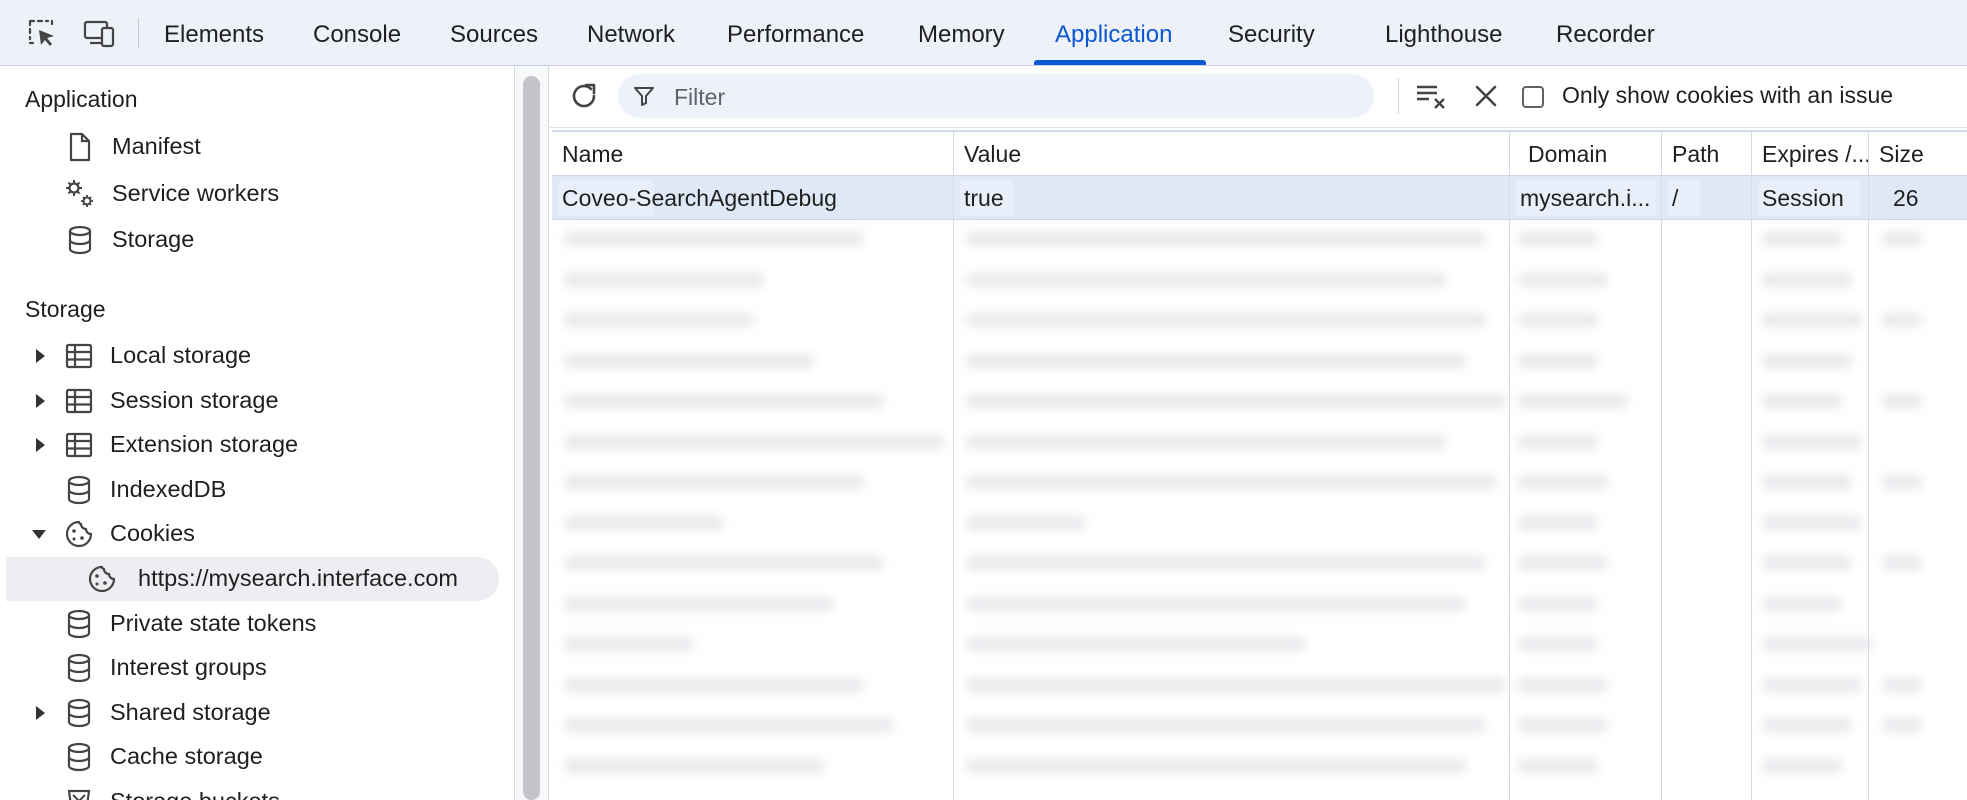  What do you see at coordinates (65, 309) in the screenshot?
I see `section-heading-storage: Storage` at bounding box center [65, 309].